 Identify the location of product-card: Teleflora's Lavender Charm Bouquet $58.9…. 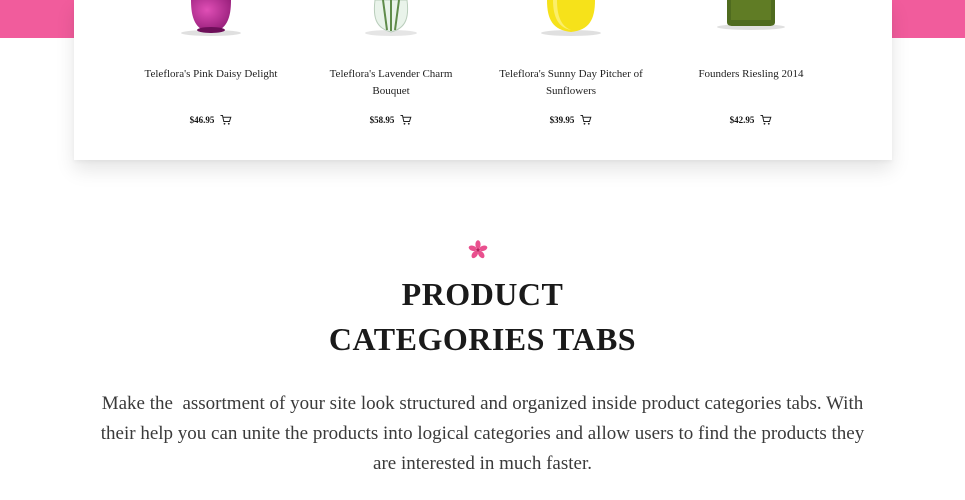
(391, 80).